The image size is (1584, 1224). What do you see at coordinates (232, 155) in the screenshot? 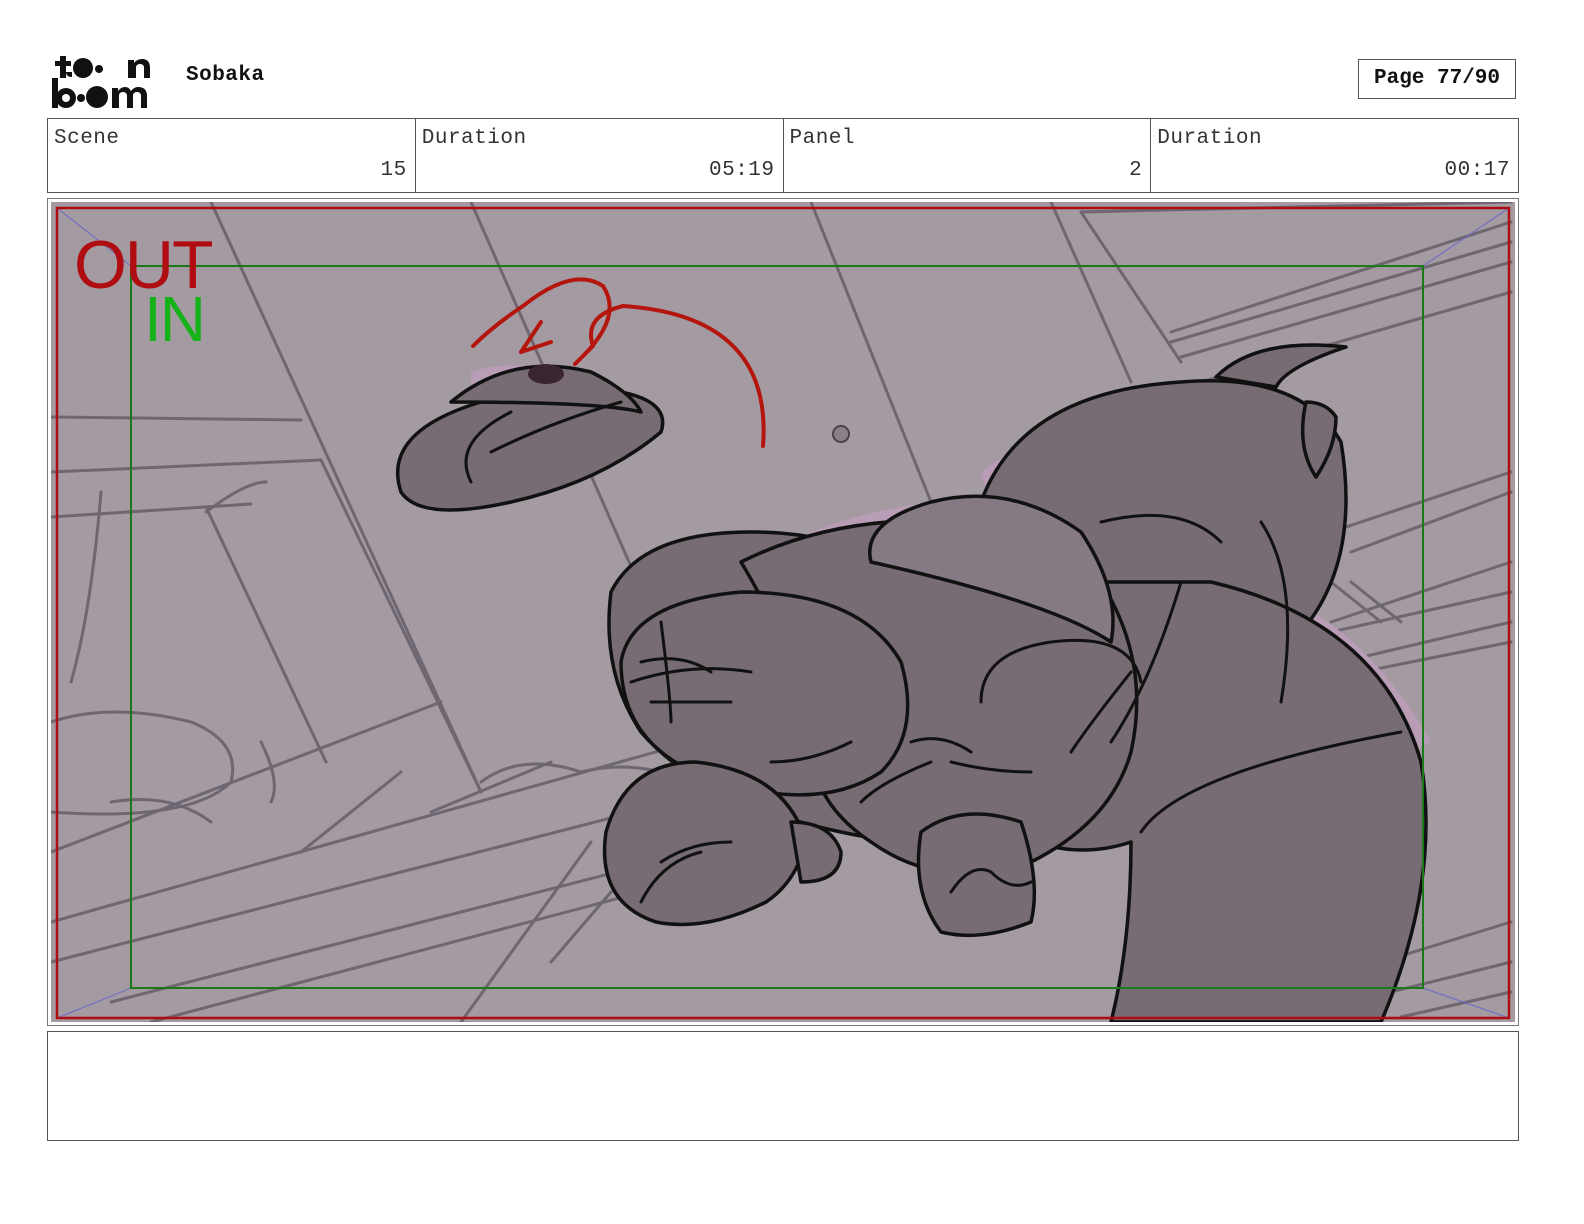
I see `scene-cell: Scene 15` at bounding box center [232, 155].